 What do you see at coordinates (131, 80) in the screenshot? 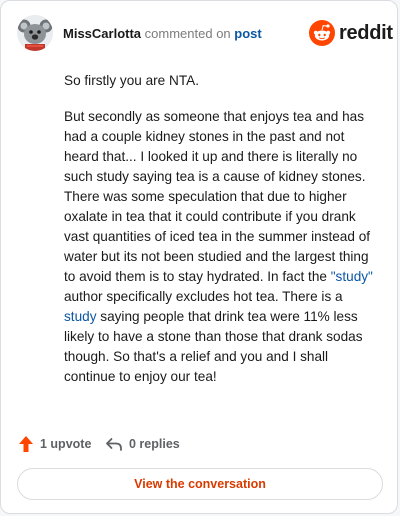
I see `comment-text: So firstly you are NTA.` at bounding box center [131, 80].